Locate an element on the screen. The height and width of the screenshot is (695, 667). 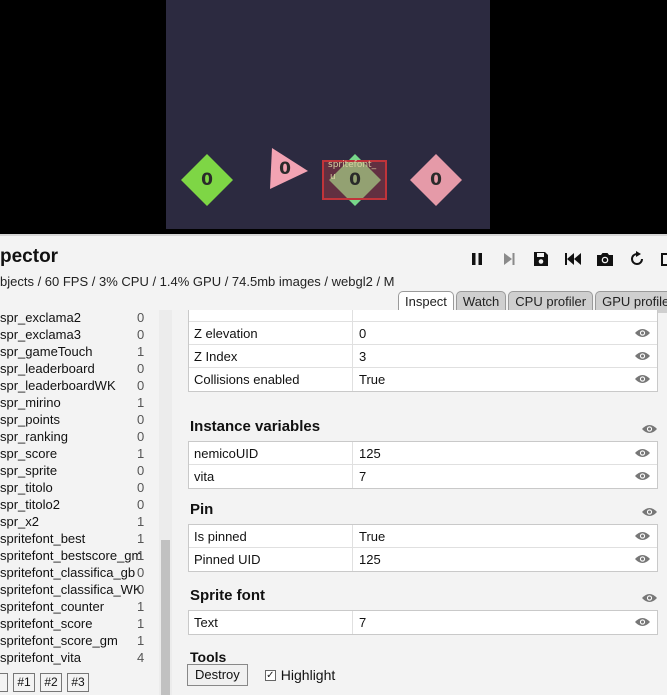
list-item: spritefont_classifica_gb 0 is located at coordinates (80, 573).